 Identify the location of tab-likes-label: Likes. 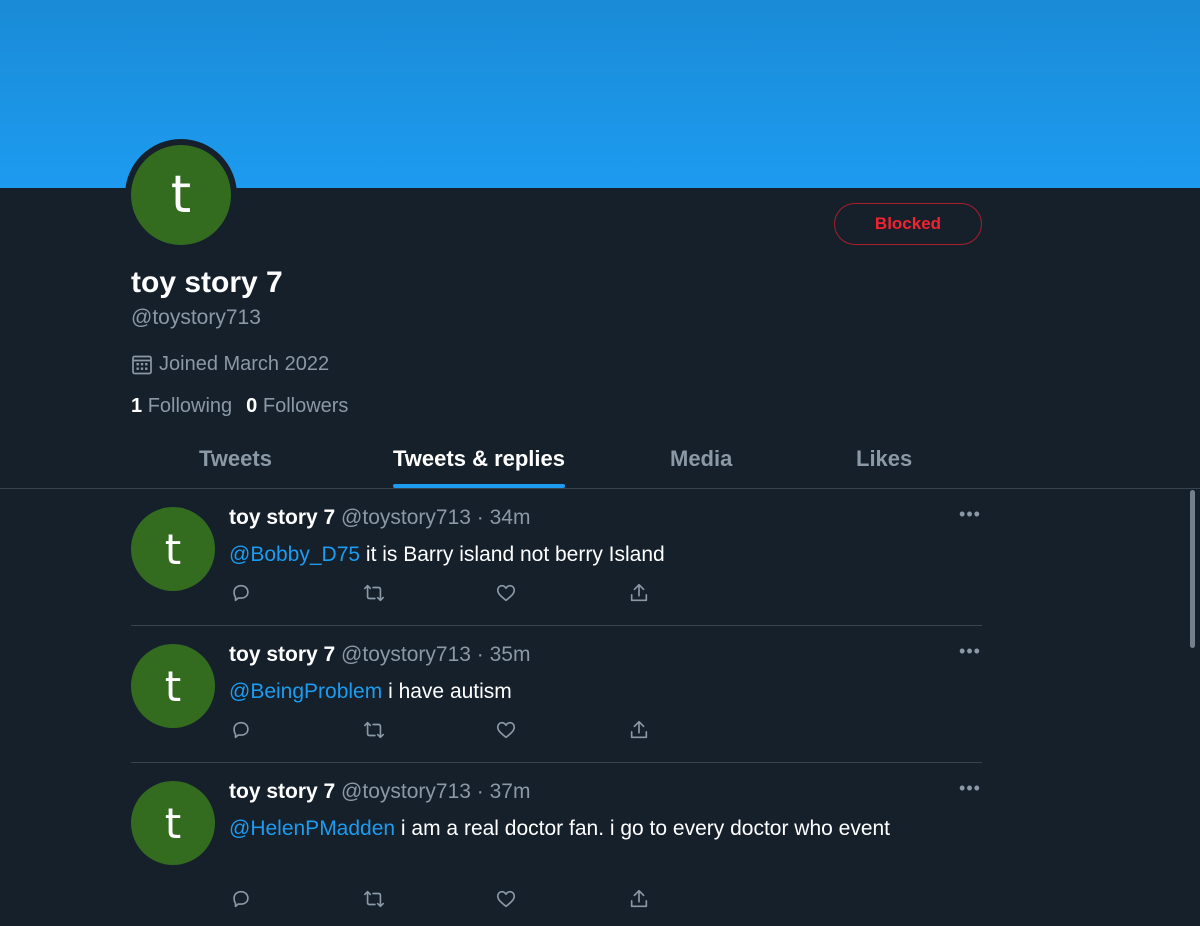
(884, 458).